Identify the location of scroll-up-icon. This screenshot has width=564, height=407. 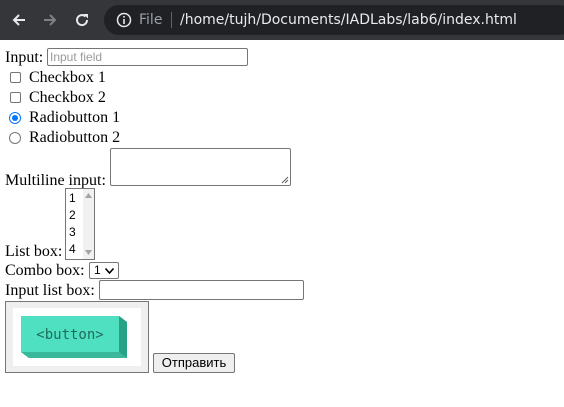
(88, 195).